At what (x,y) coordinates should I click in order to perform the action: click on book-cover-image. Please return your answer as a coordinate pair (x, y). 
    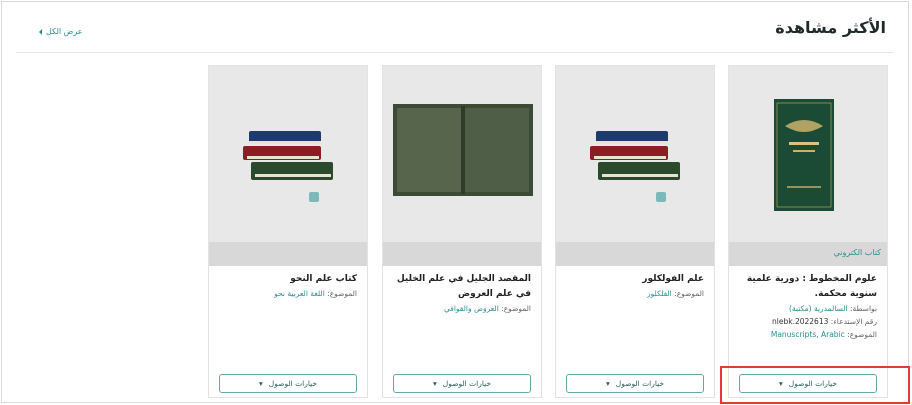
    Looking at the image, I should click on (804, 155).